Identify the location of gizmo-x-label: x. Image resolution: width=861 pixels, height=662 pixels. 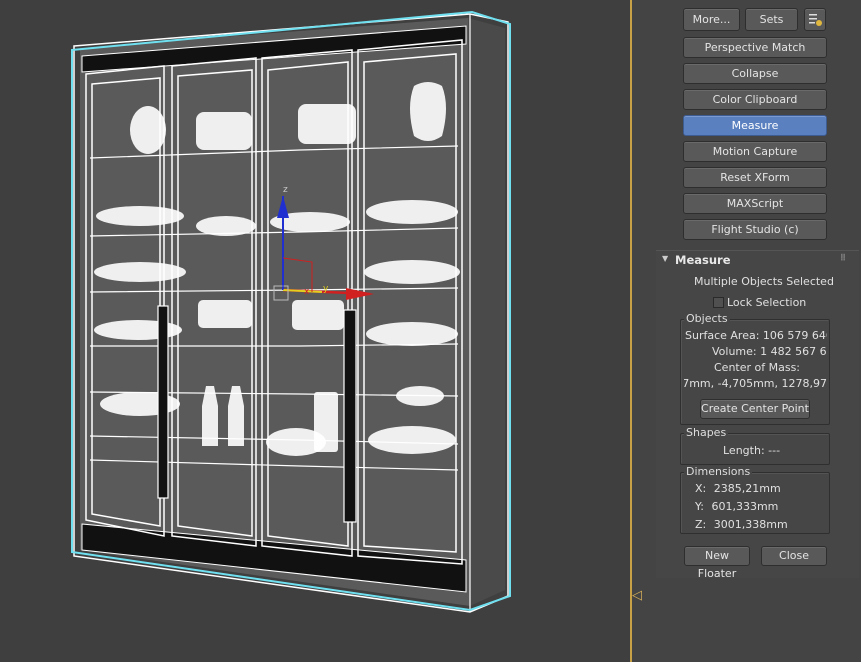
(307, 292).